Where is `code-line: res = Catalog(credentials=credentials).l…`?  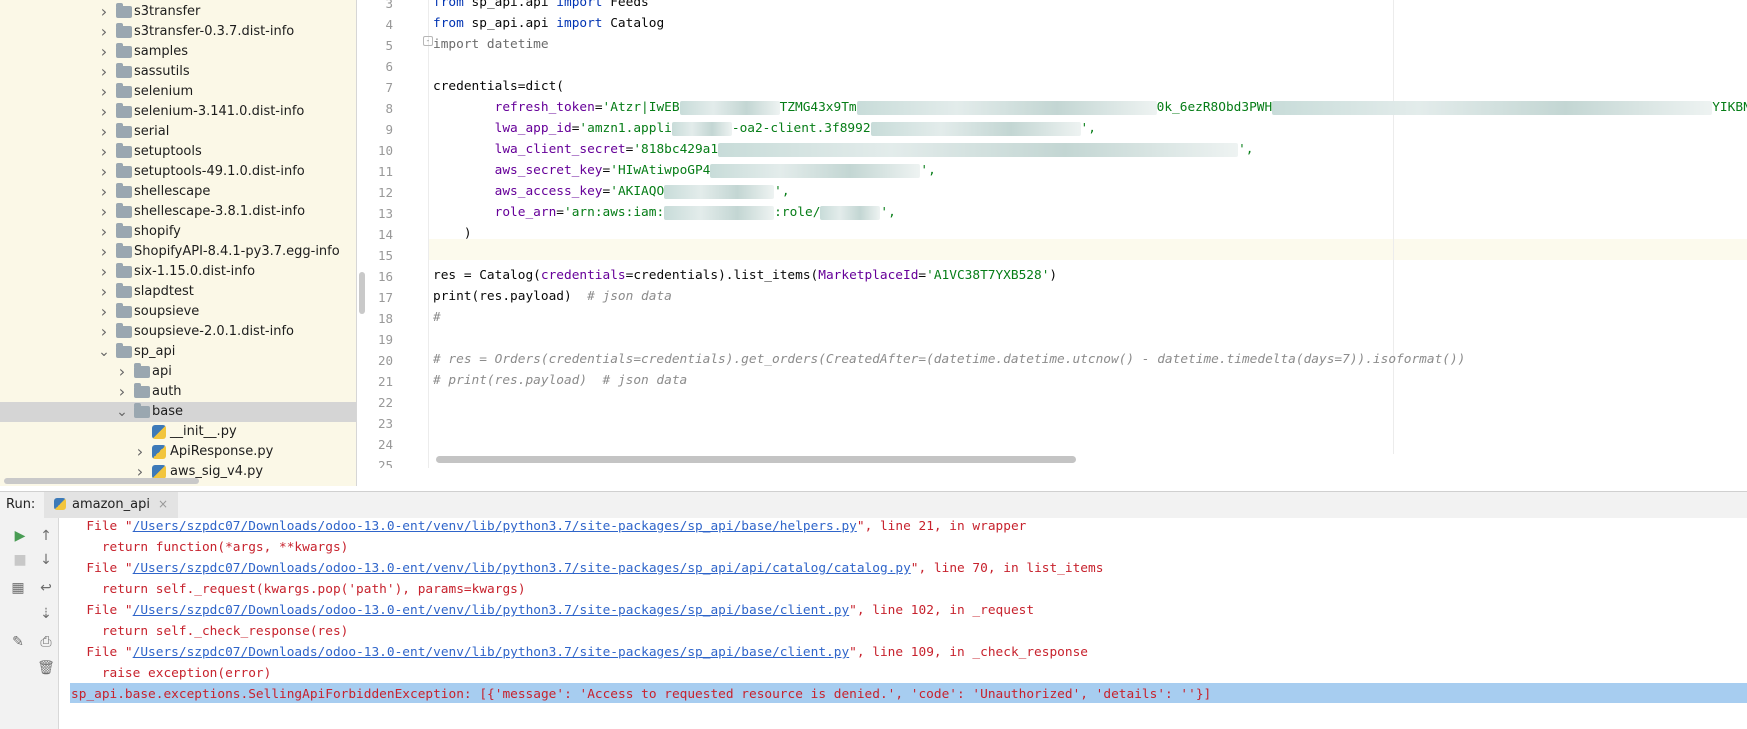
code-line: res = Catalog(credentials=credentials).l… is located at coordinates (745, 275).